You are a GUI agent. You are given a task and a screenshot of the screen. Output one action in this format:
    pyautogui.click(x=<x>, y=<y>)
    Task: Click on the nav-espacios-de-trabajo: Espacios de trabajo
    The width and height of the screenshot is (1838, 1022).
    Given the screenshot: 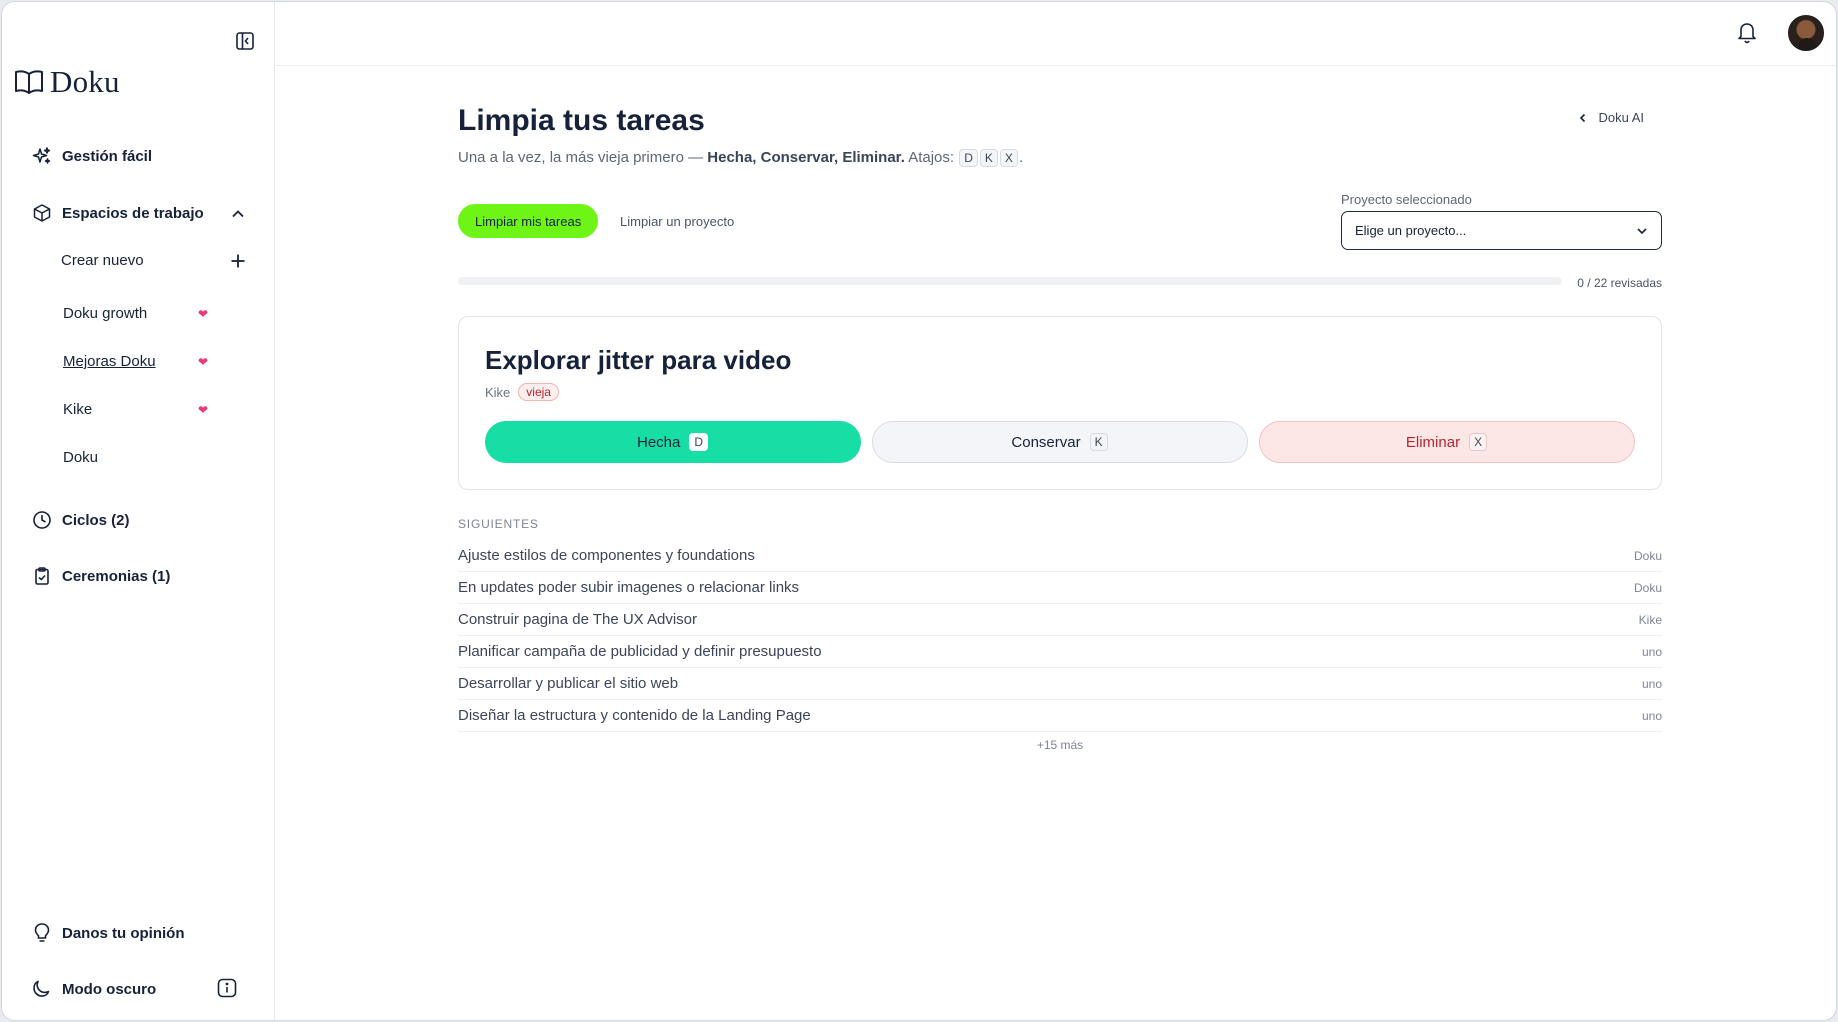 What is the action you would take?
    pyautogui.click(x=118, y=213)
    